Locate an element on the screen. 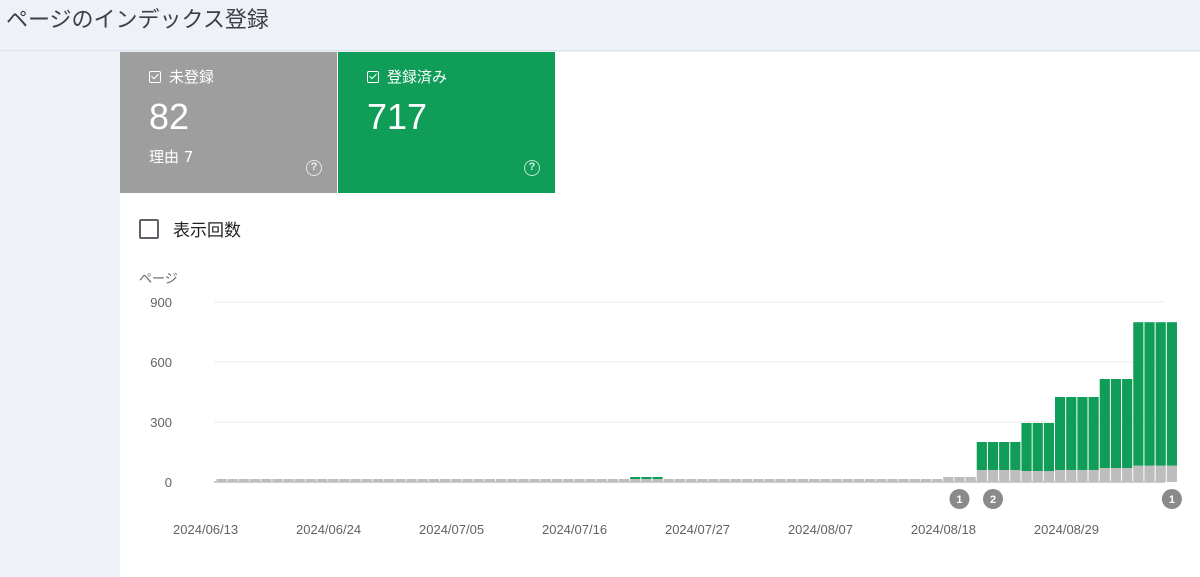  annotation-marker: 2 is located at coordinates (993, 499).